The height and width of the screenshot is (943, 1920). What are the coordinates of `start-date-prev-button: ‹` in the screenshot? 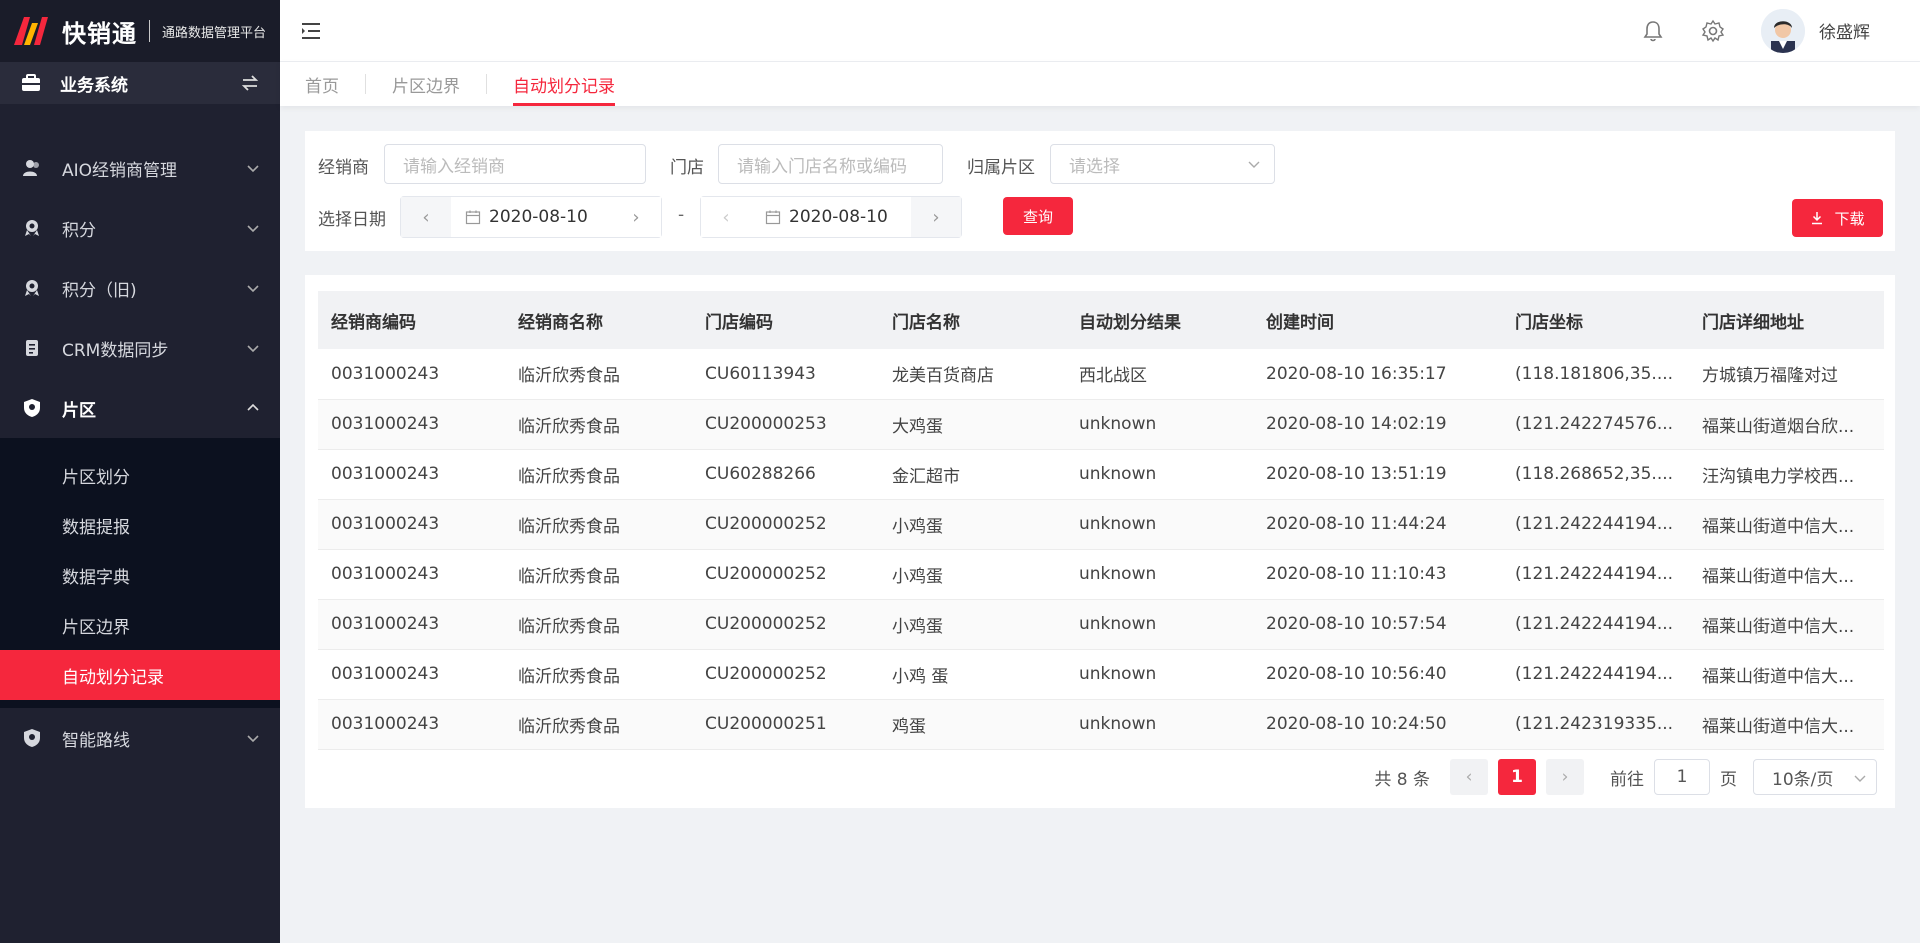 It's located at (426, 217).